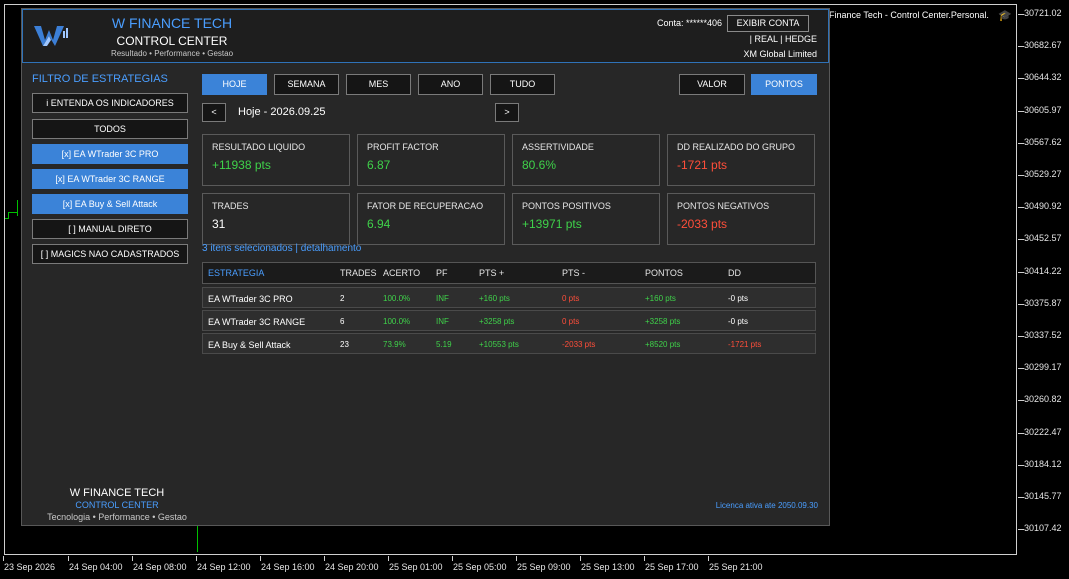  Describe the element at coordinates (110, 154) in the screenshot. I see `strategy-filter-button: [x] EA WTrader 3C PRO` at that location.